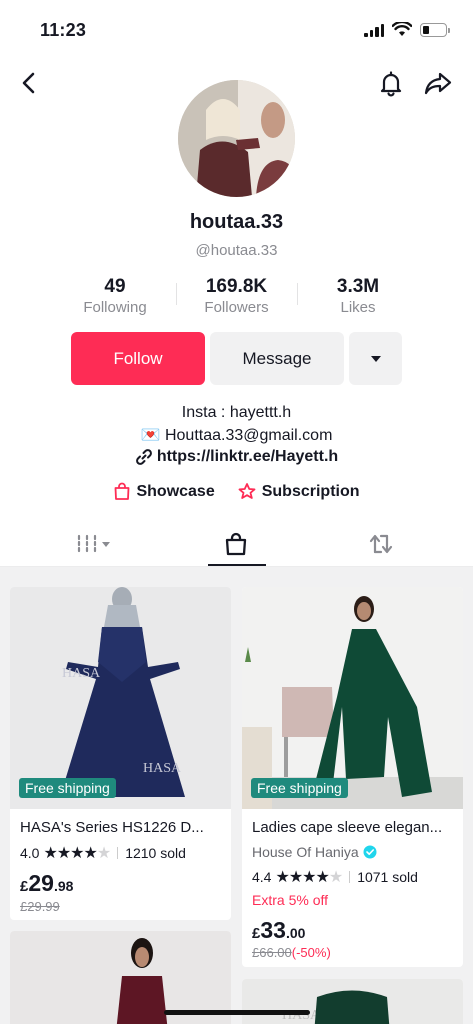 This screenshot has height=1024, width=473. I want to click on share-arrow-icon, so click(438, 83).